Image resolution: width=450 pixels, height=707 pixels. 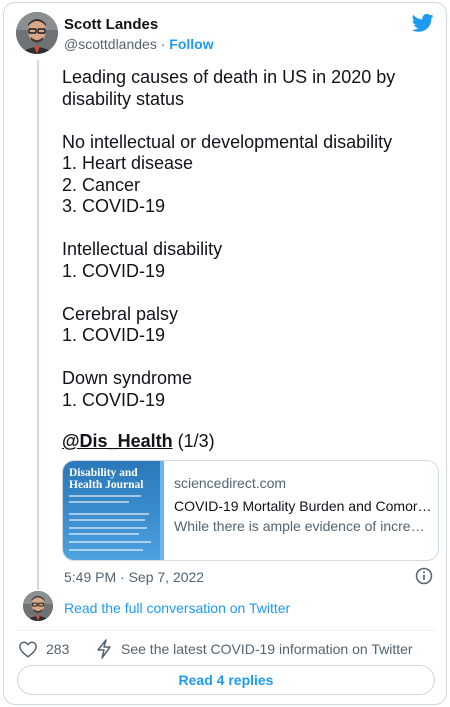 What do you see at coordinates (57, 649) in the screenshot?
I see `like-count: 283` at bounding box center [57, 649].